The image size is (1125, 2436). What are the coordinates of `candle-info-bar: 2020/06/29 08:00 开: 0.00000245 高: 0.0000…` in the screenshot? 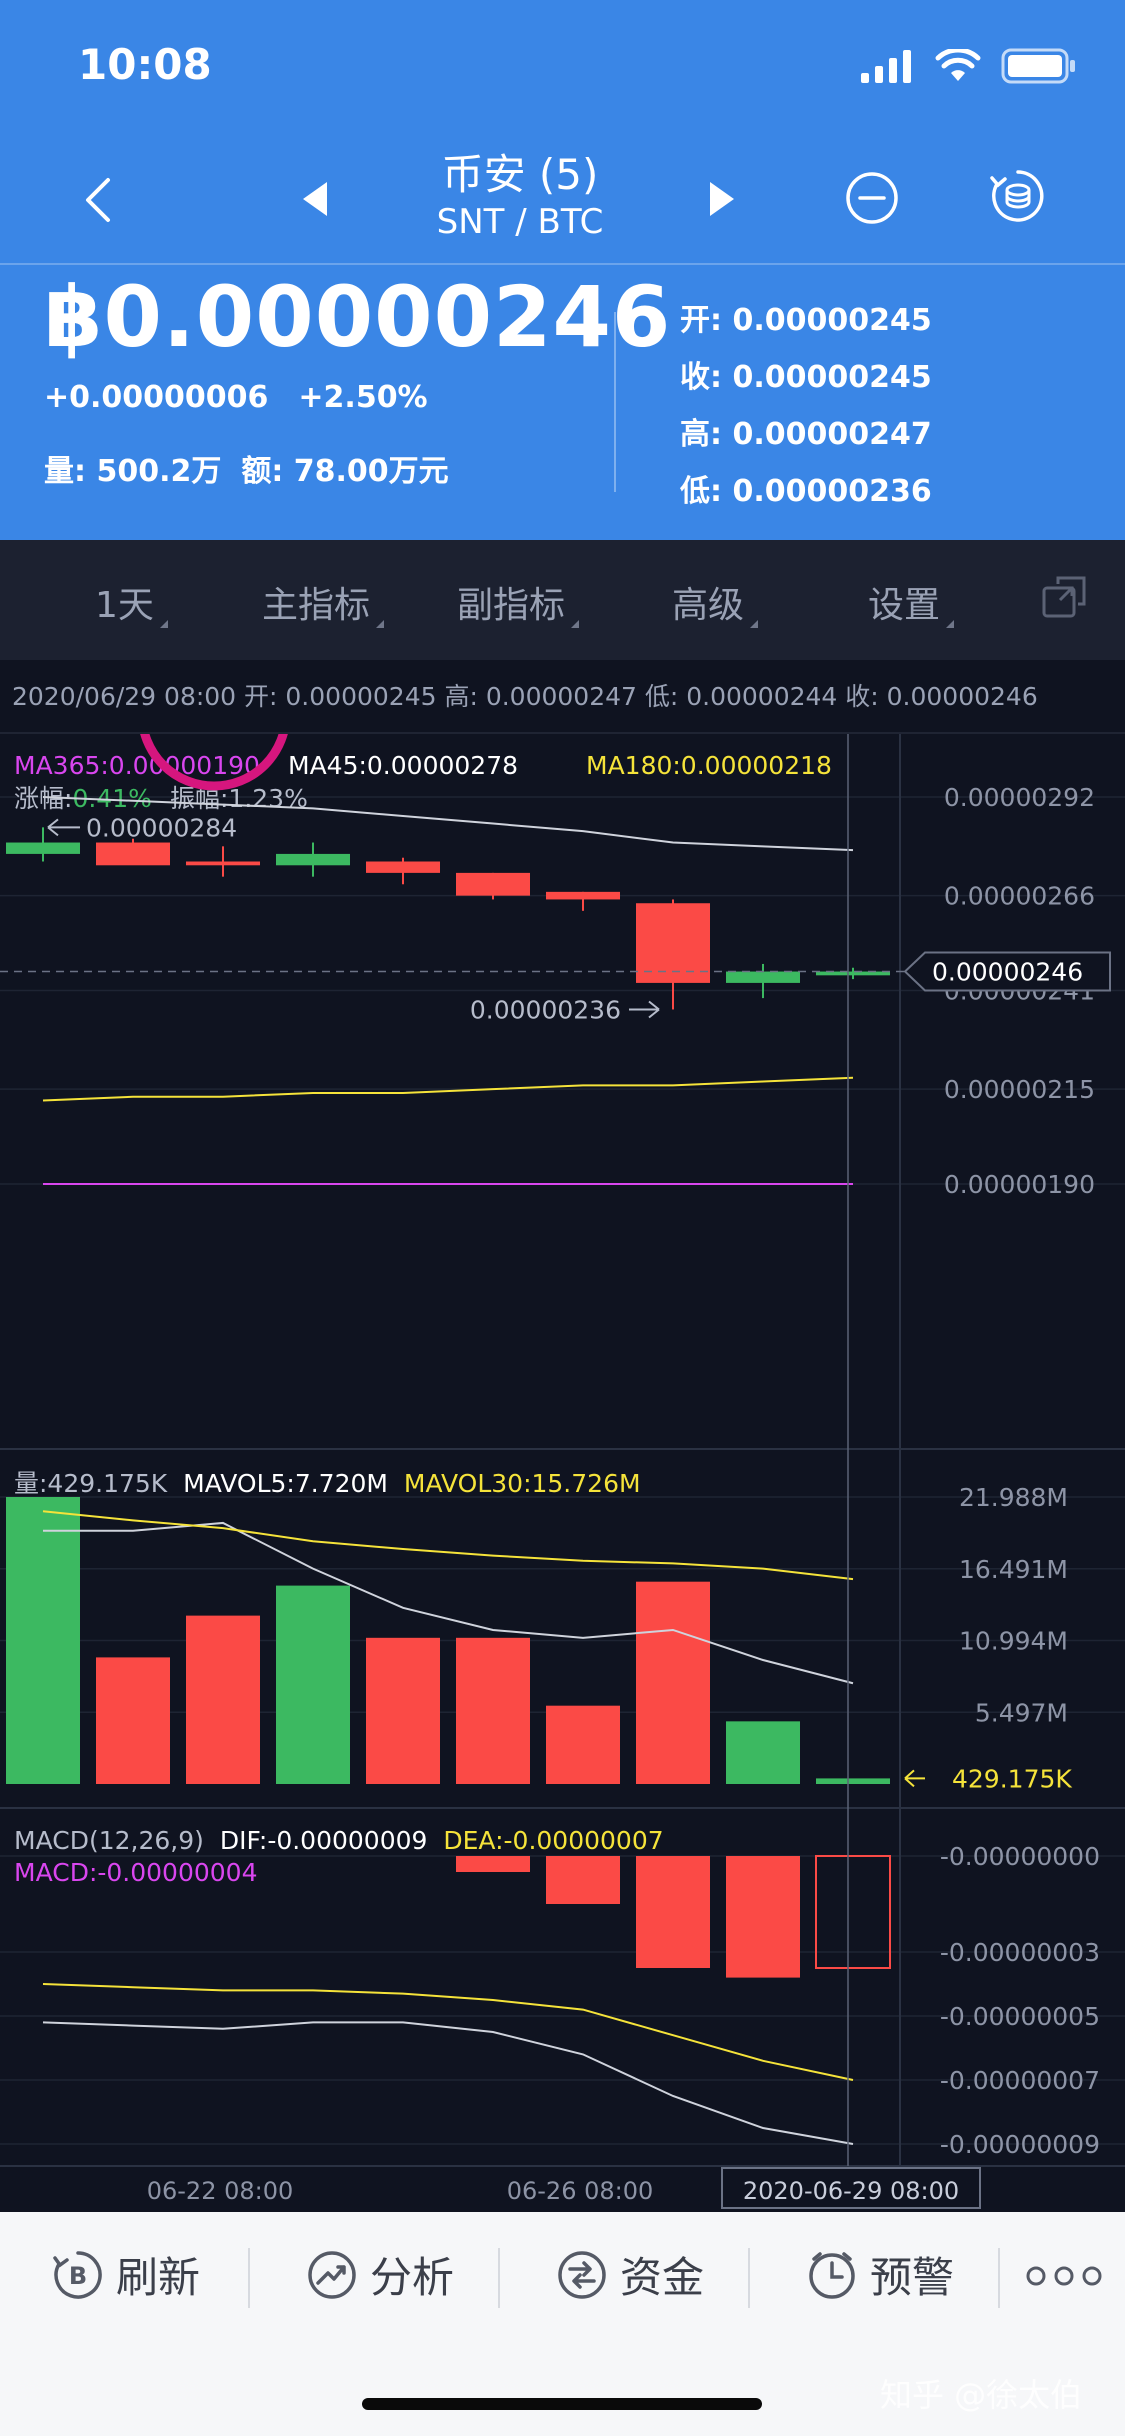 It's located at (562, 697).